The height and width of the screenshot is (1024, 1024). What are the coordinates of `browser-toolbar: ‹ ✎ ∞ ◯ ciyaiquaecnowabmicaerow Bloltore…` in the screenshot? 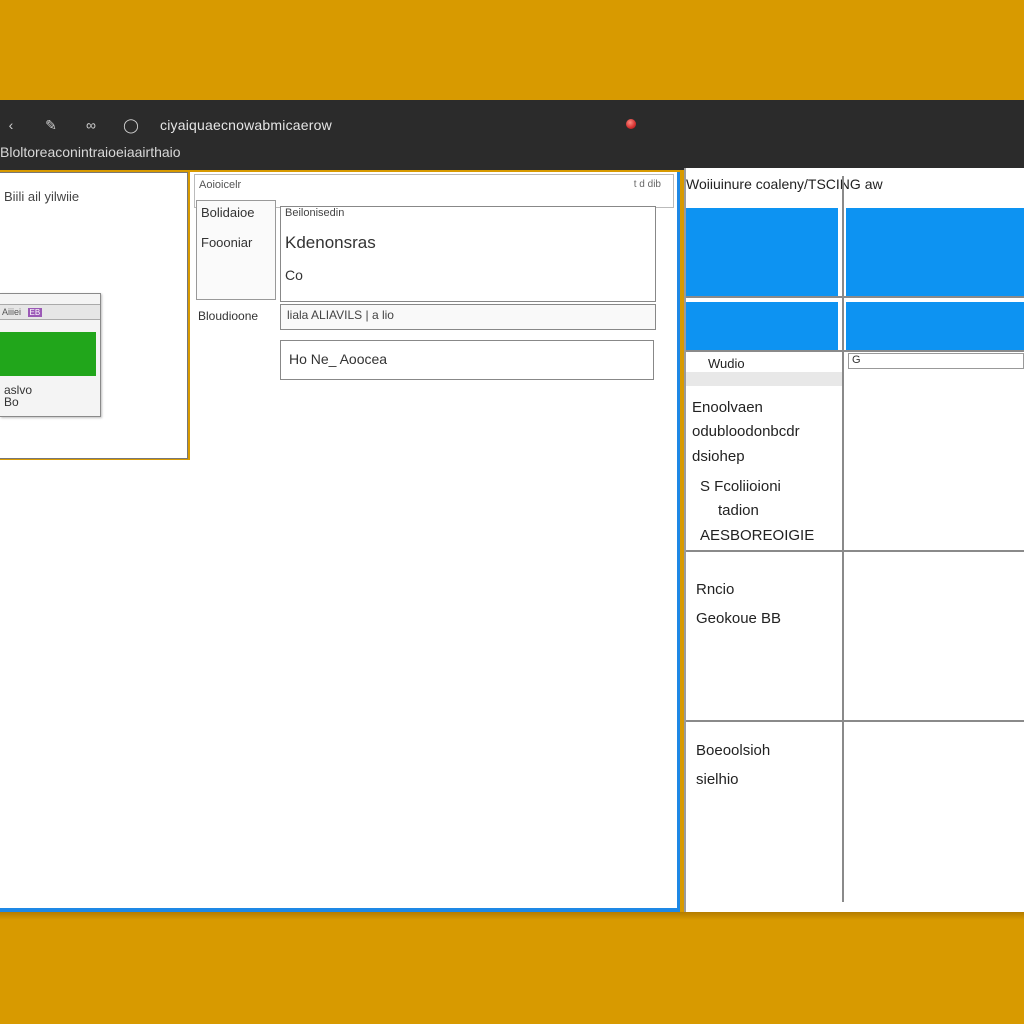 It's located at (512, 135).